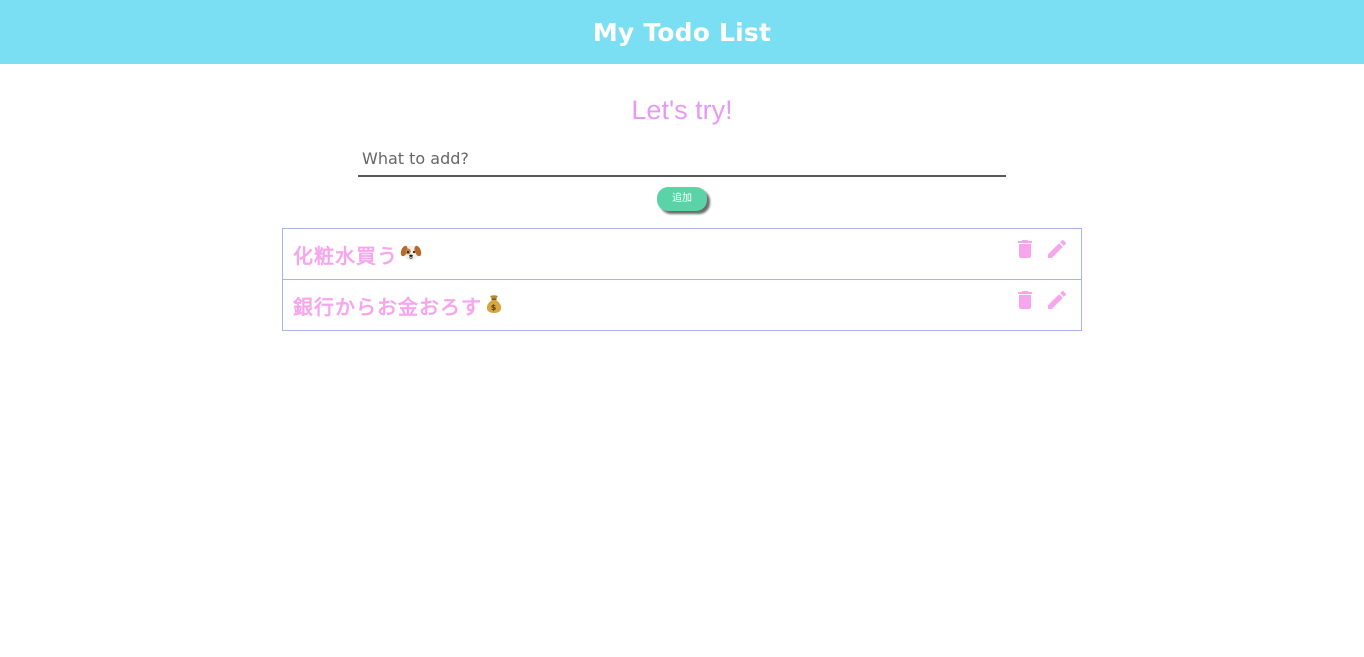  I want to click on todo-item-text-wrap: 銀行からお金おろす $, so click(398, 305).